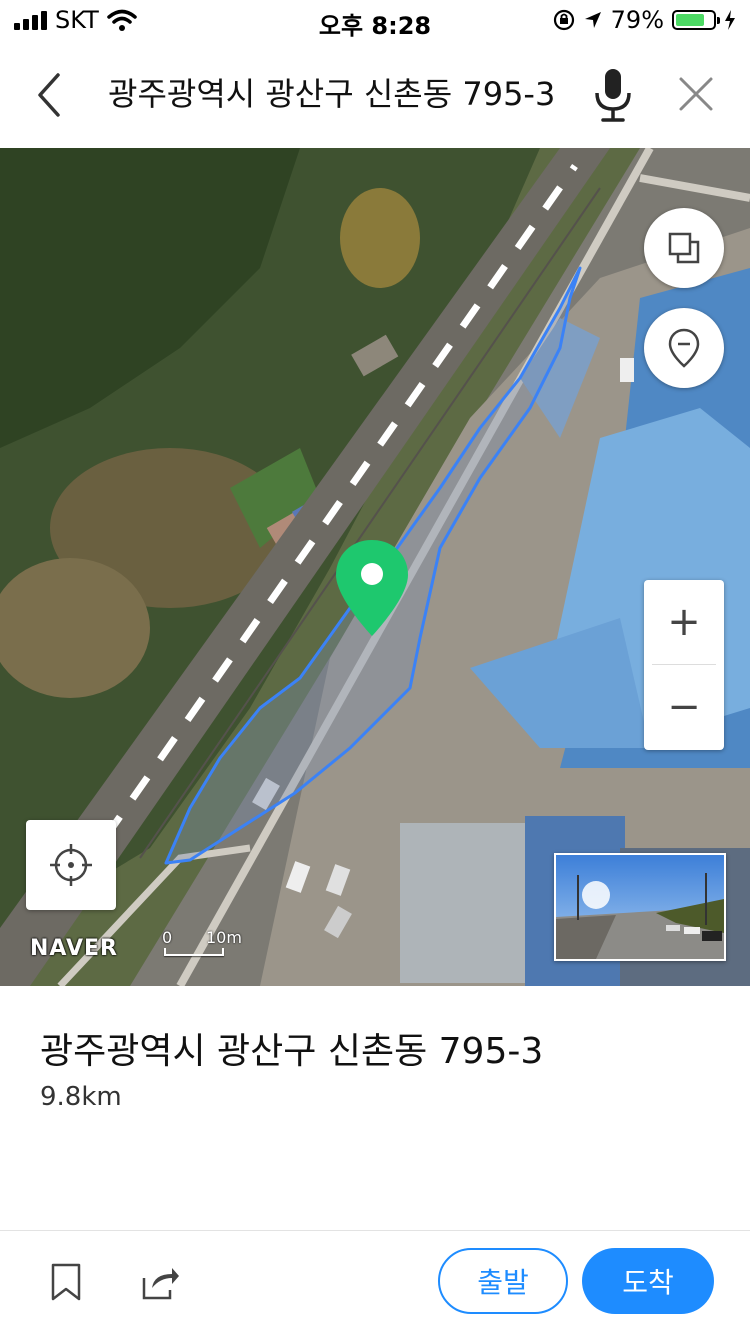  Describe the element at coordinates (81, 1097) in the screenshot. I see `place-distance: 9.8km` at that location.